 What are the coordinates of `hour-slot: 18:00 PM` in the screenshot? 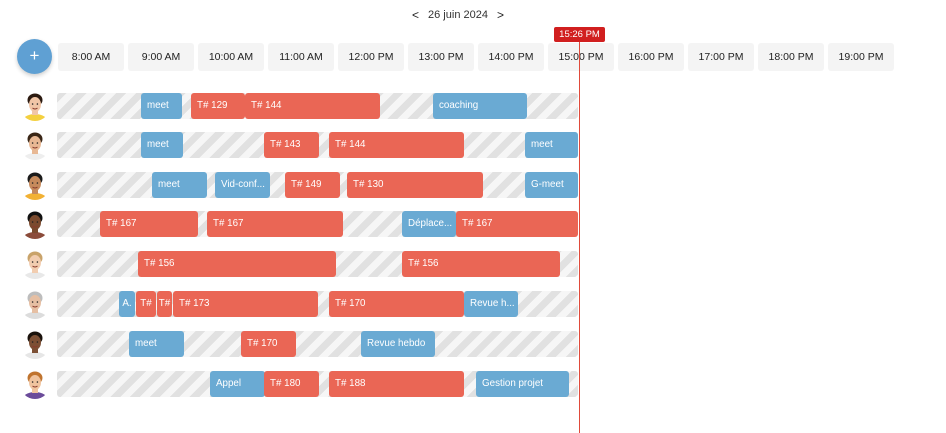 It's located at (791, 57).